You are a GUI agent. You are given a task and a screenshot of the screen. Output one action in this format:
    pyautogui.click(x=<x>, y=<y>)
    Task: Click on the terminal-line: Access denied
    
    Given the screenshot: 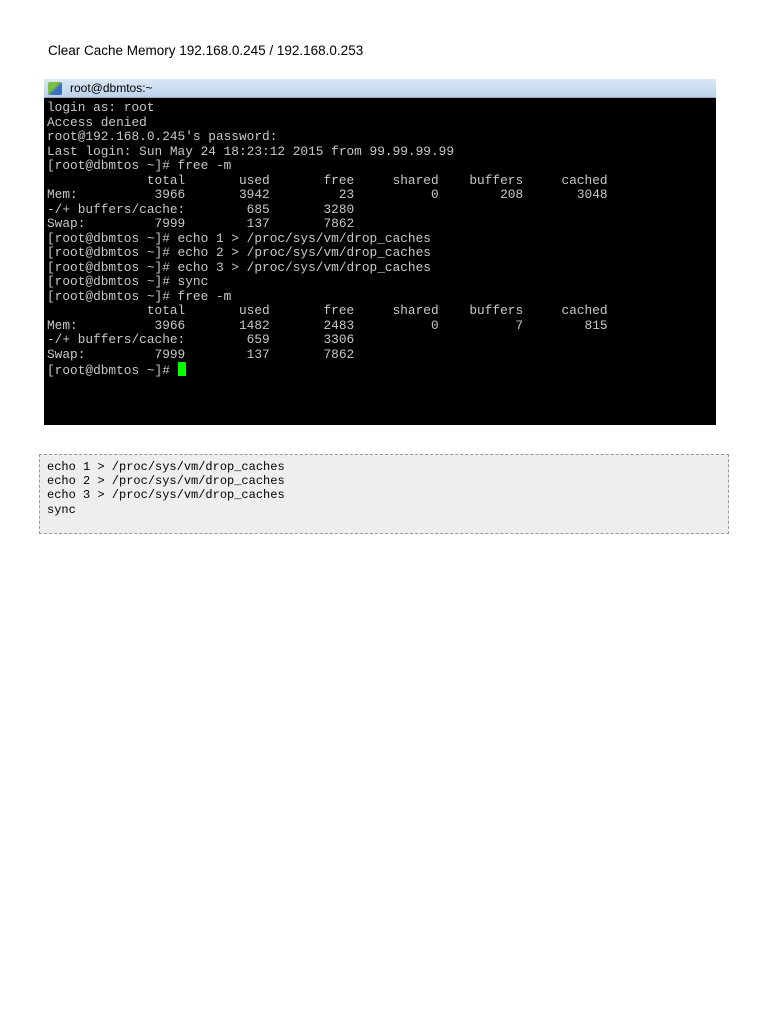 What is the action you would take?
    pyautogui.click(x=97, y=122)
    